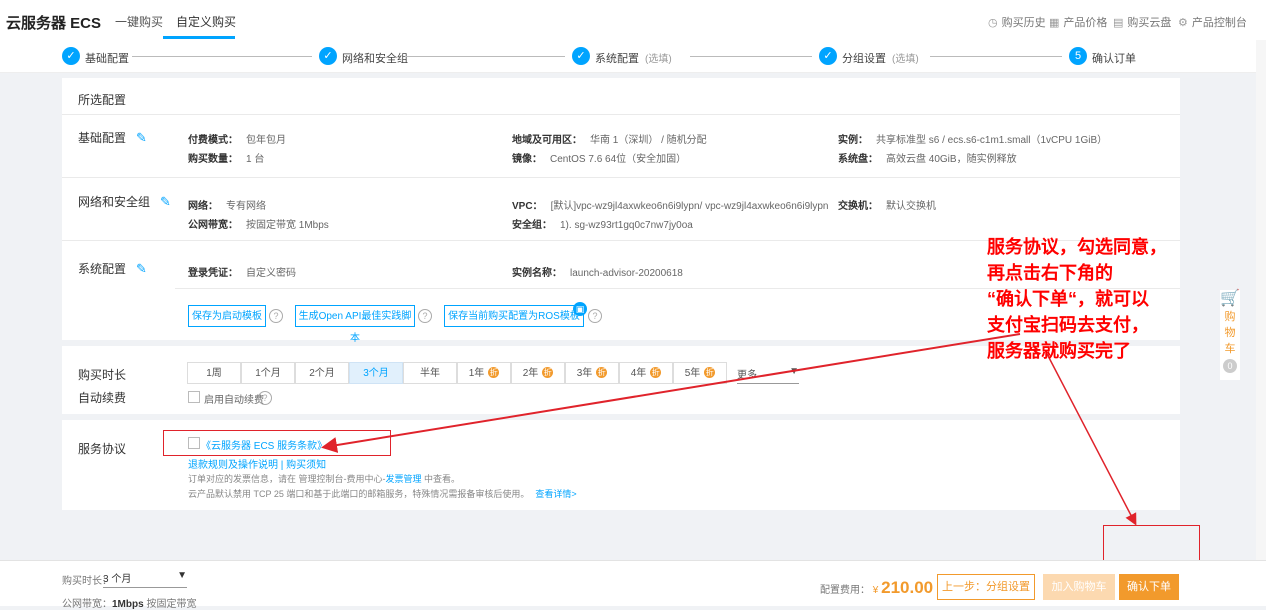  Describe the element at coordinates (117, 579) in the screenshot. I see `bottom-duration-value: 3 个月` at that location.